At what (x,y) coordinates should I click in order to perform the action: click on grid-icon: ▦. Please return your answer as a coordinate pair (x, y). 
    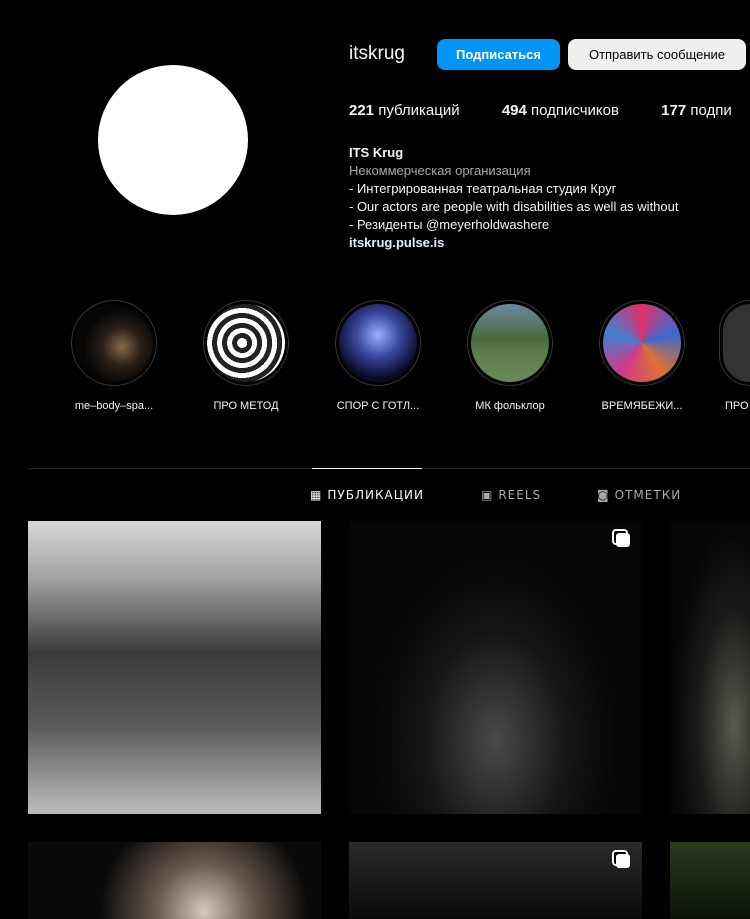
    Looking at the image, I should click on (316, 495).